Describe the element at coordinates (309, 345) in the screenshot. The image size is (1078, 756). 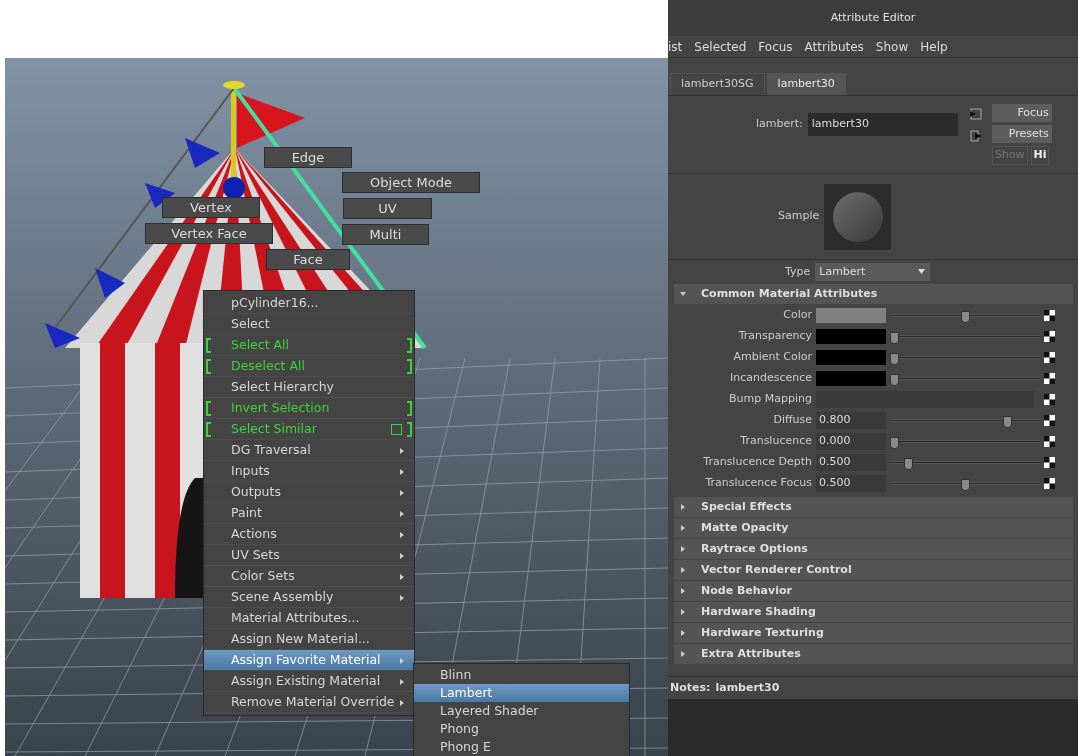
I see `menu-item: Select All` at that location.